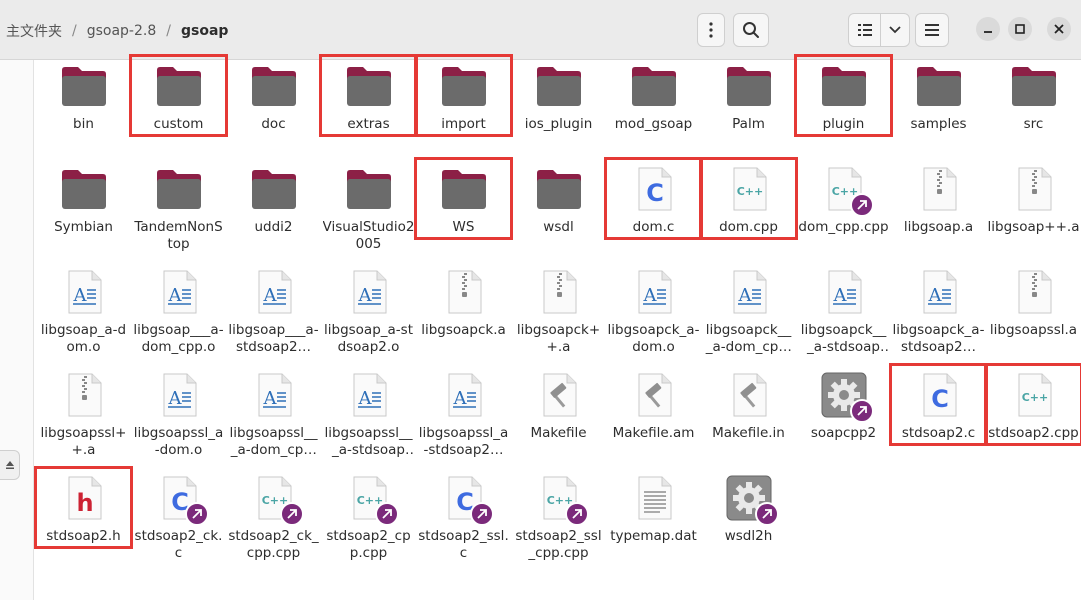  I want to click on main-menu-button, so click(932, 30).